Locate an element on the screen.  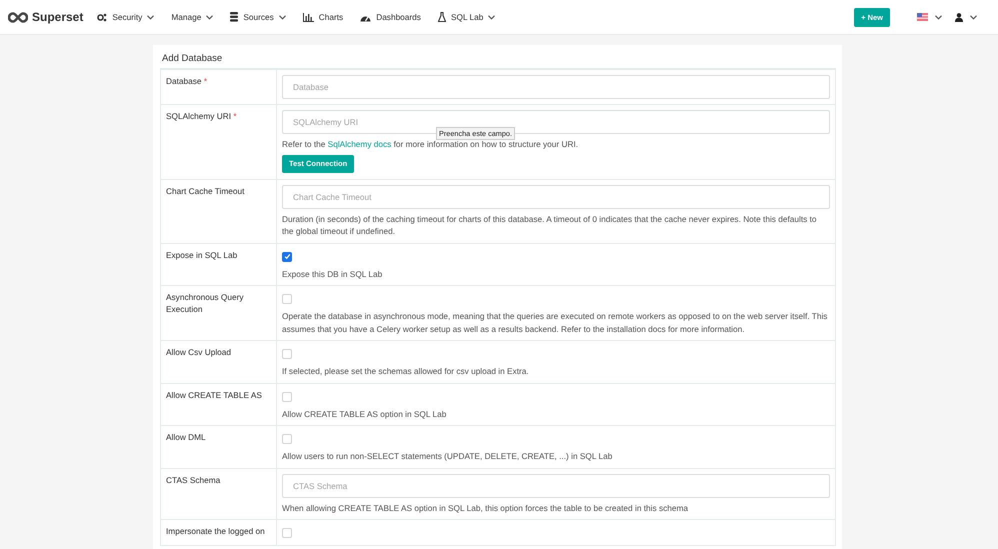
user-menu is located at coordinates (966, 17).